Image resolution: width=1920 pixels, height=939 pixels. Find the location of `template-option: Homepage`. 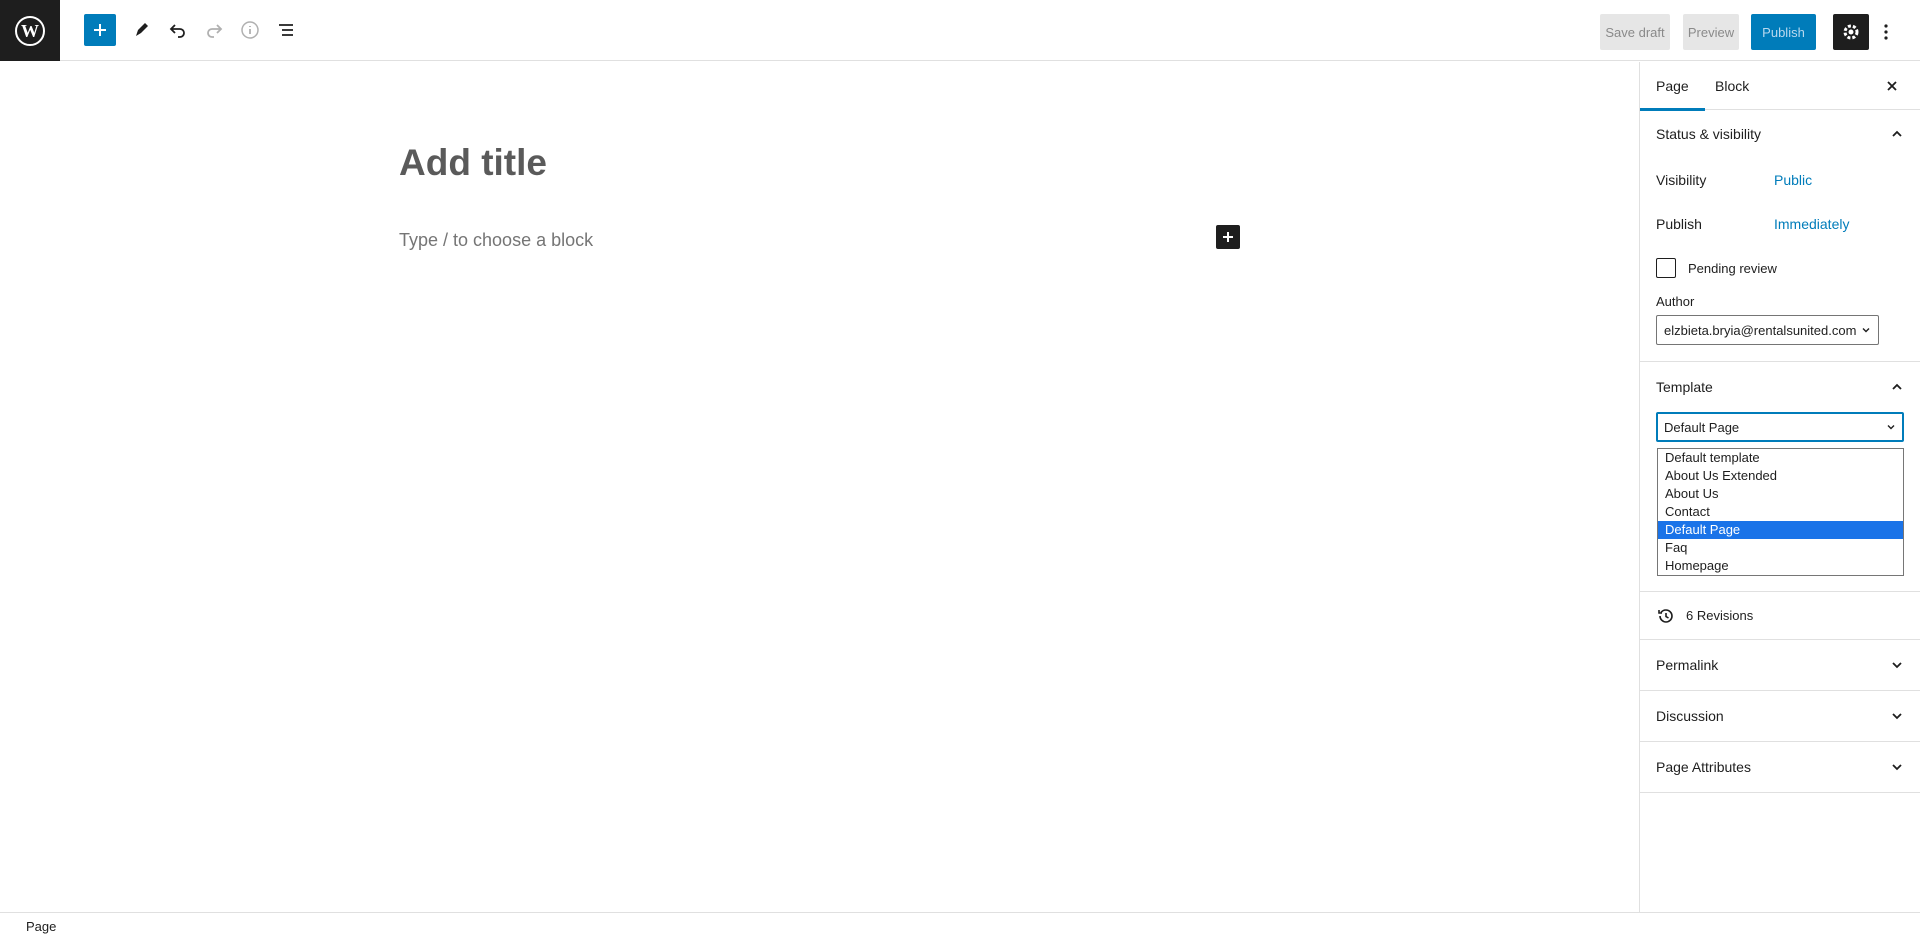

template-option: Homepage is located at coordinates (1780, 566).